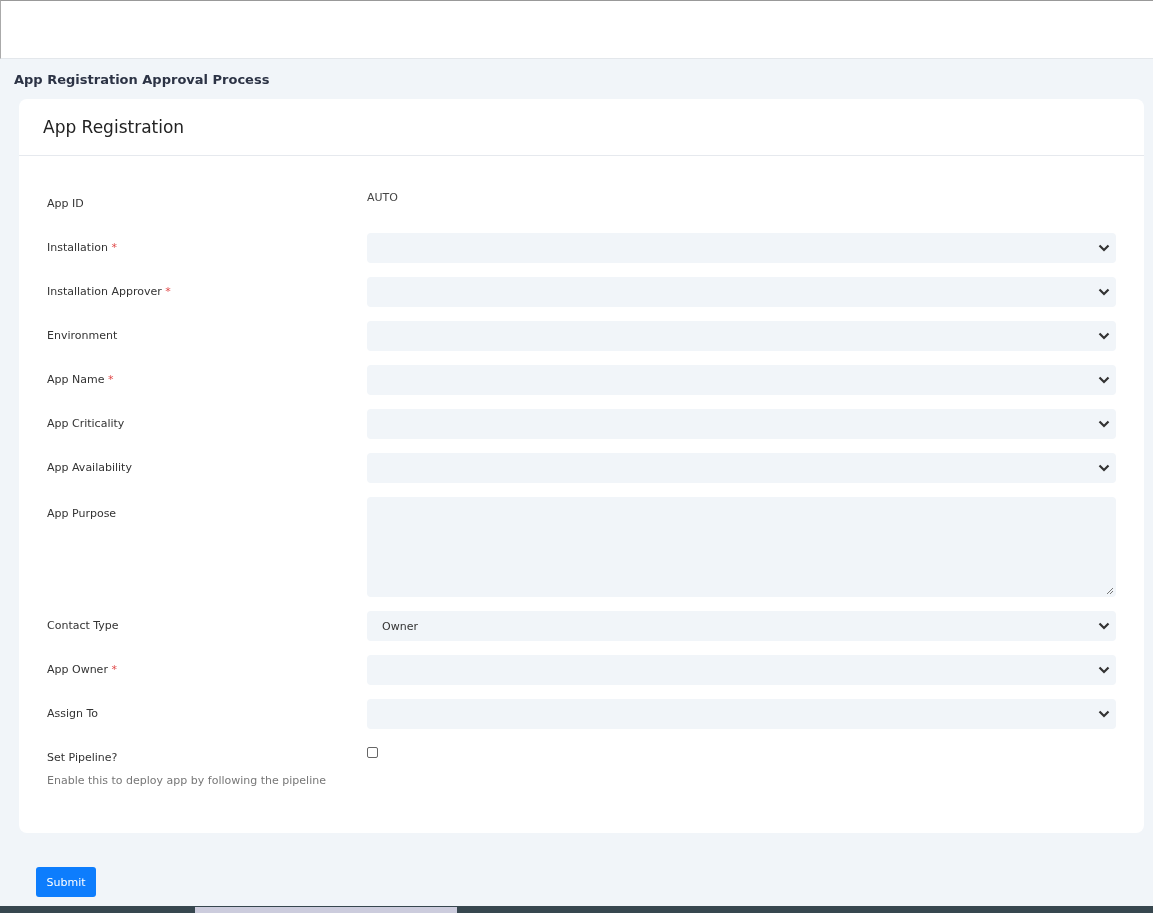 The height and width of the screenshot is (913, 1153). What do you see at coordinates (383, 198) in the screenshot?
I see `field-value: AUTO` at bounding box center [383, 198].